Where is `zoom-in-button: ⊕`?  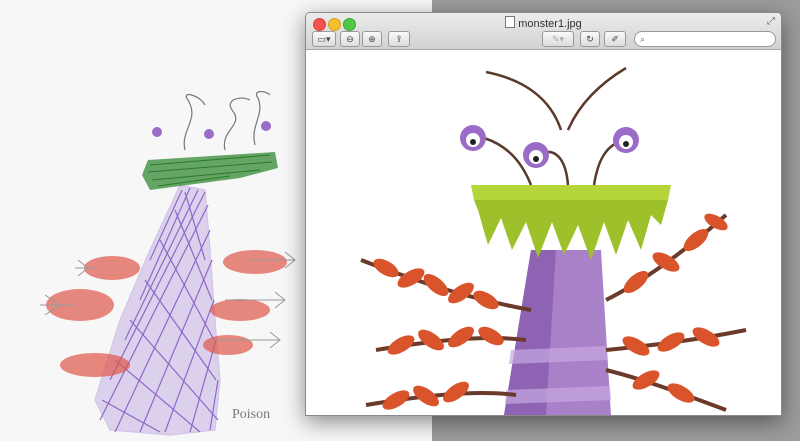 zoom-in-button: ⊕ is located at coordinates (372, 39).